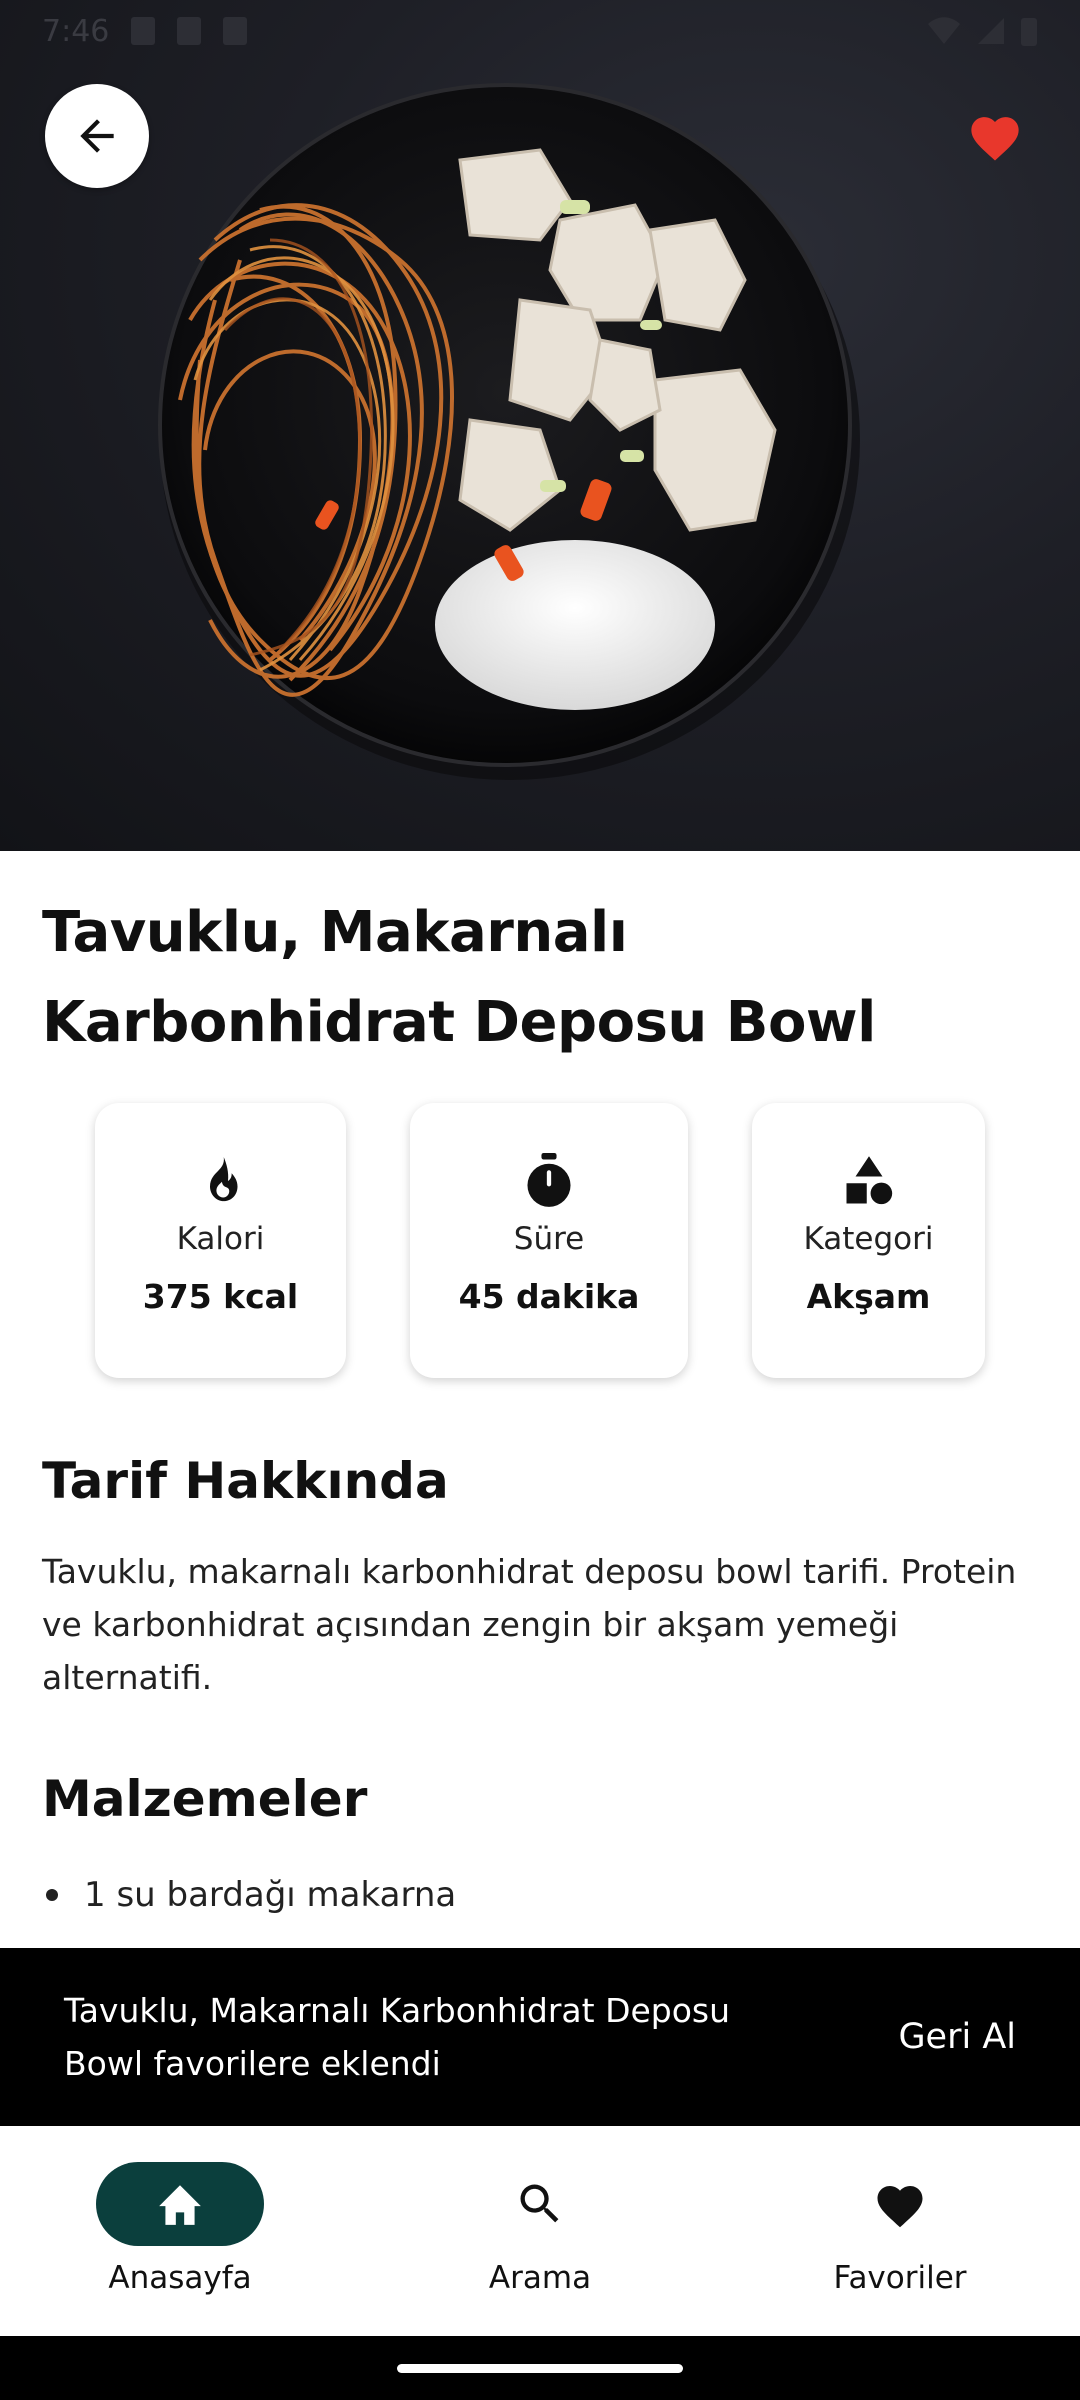 This screenshot has width=1080, height=2400. I want to click on calorie-label: Kalori, so click(220, 1239).